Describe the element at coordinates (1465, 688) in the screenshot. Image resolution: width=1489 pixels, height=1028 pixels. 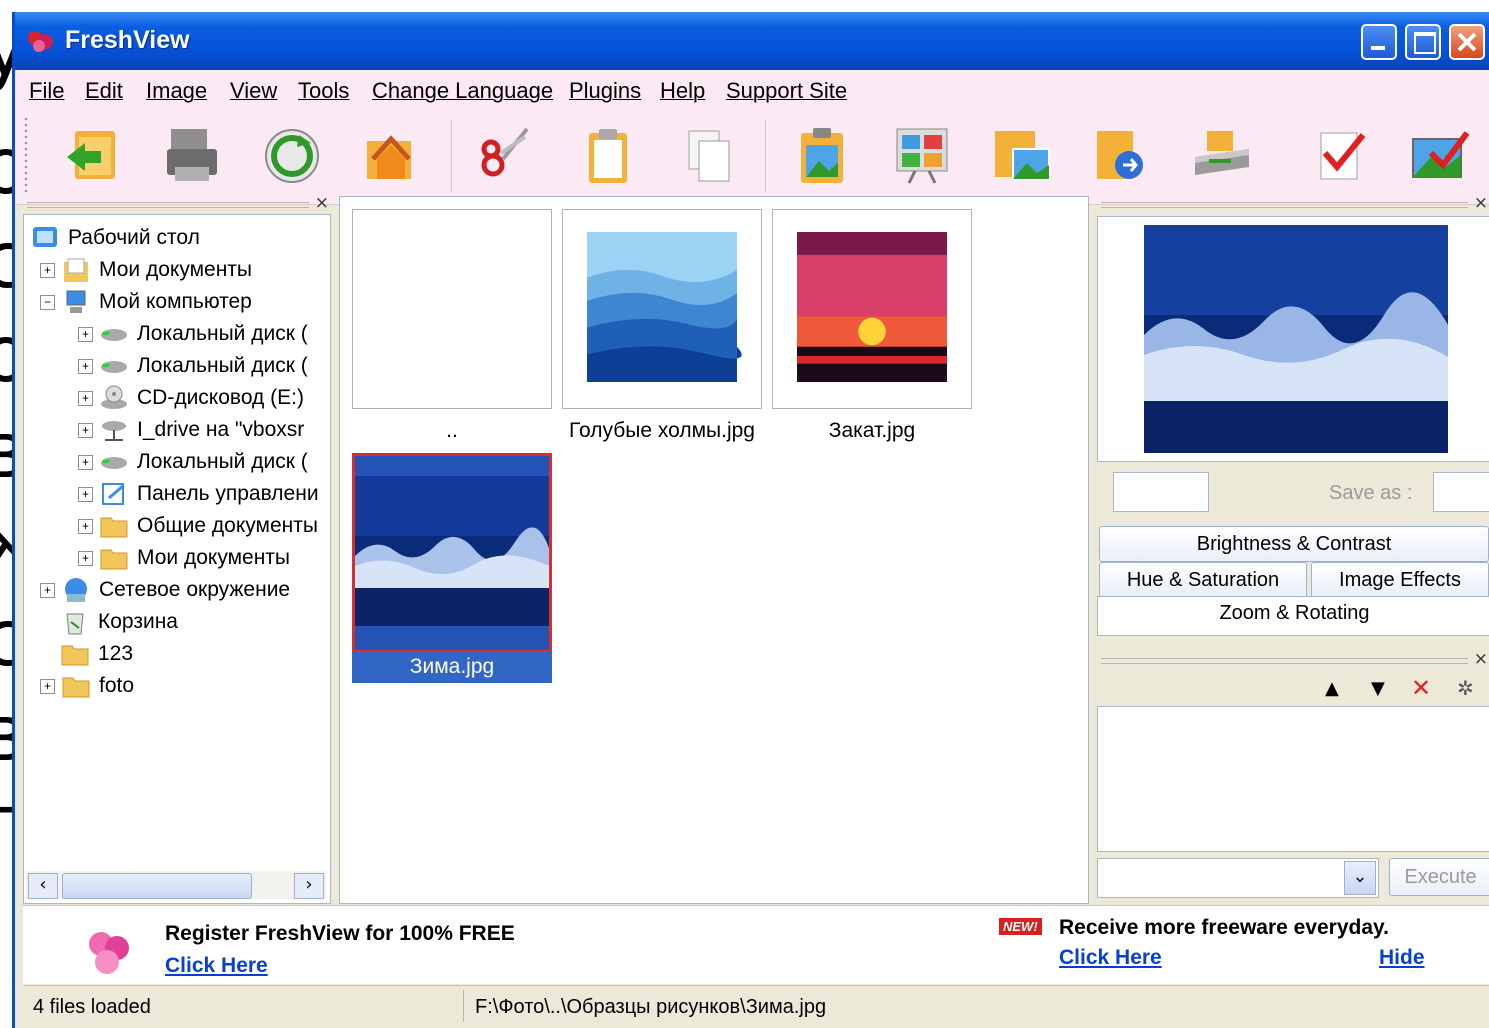
I see `clear-all-icon: ✲` at that location.